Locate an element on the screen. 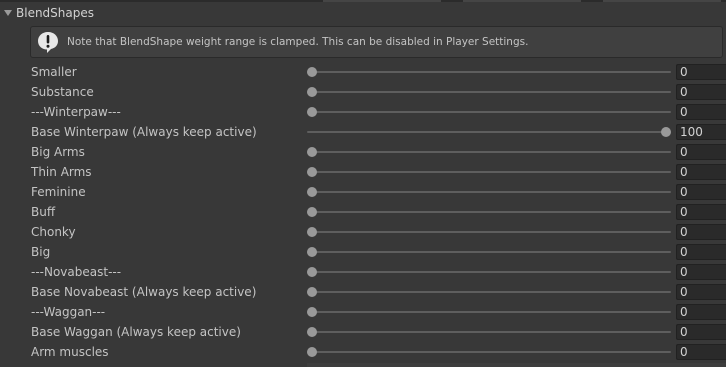 Image resolution: width=726 pixels, height=367 pixels. blendshape-row: Base Waggan (Always keep active) 0 is located at coordinates (363, 332).